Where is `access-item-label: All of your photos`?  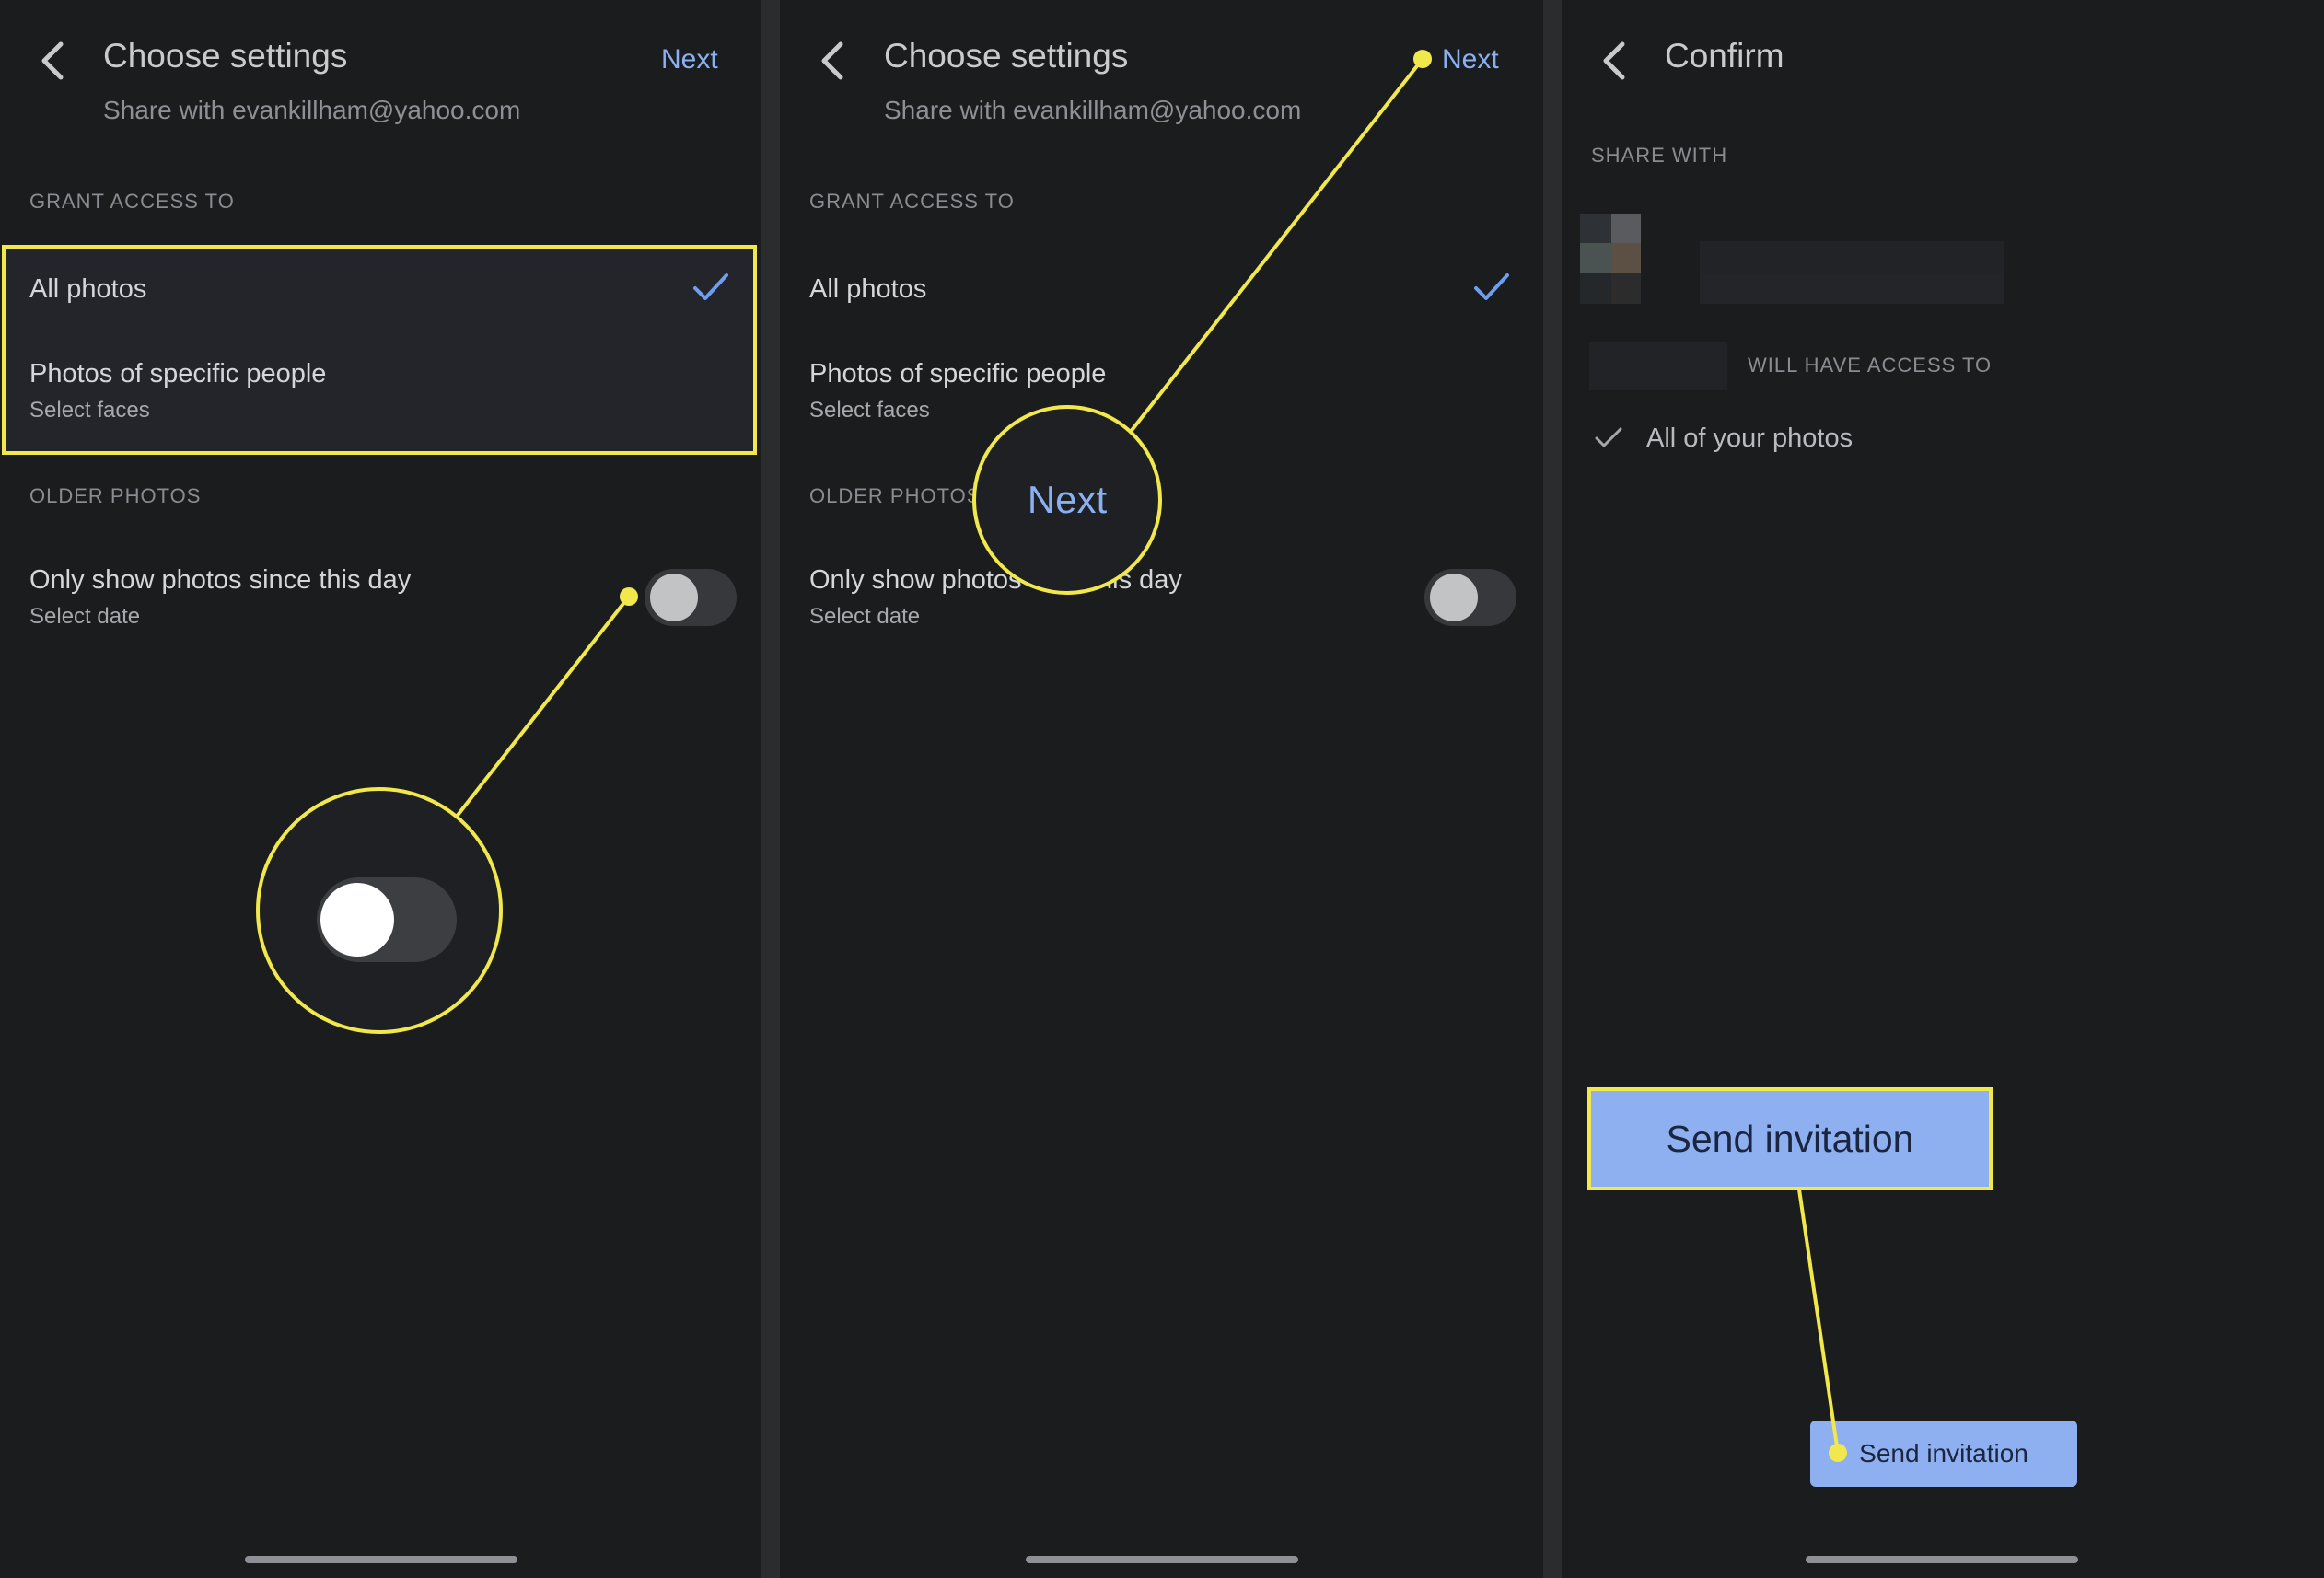
access-item-label: All of your photos is located at coordinates (1750, 438).